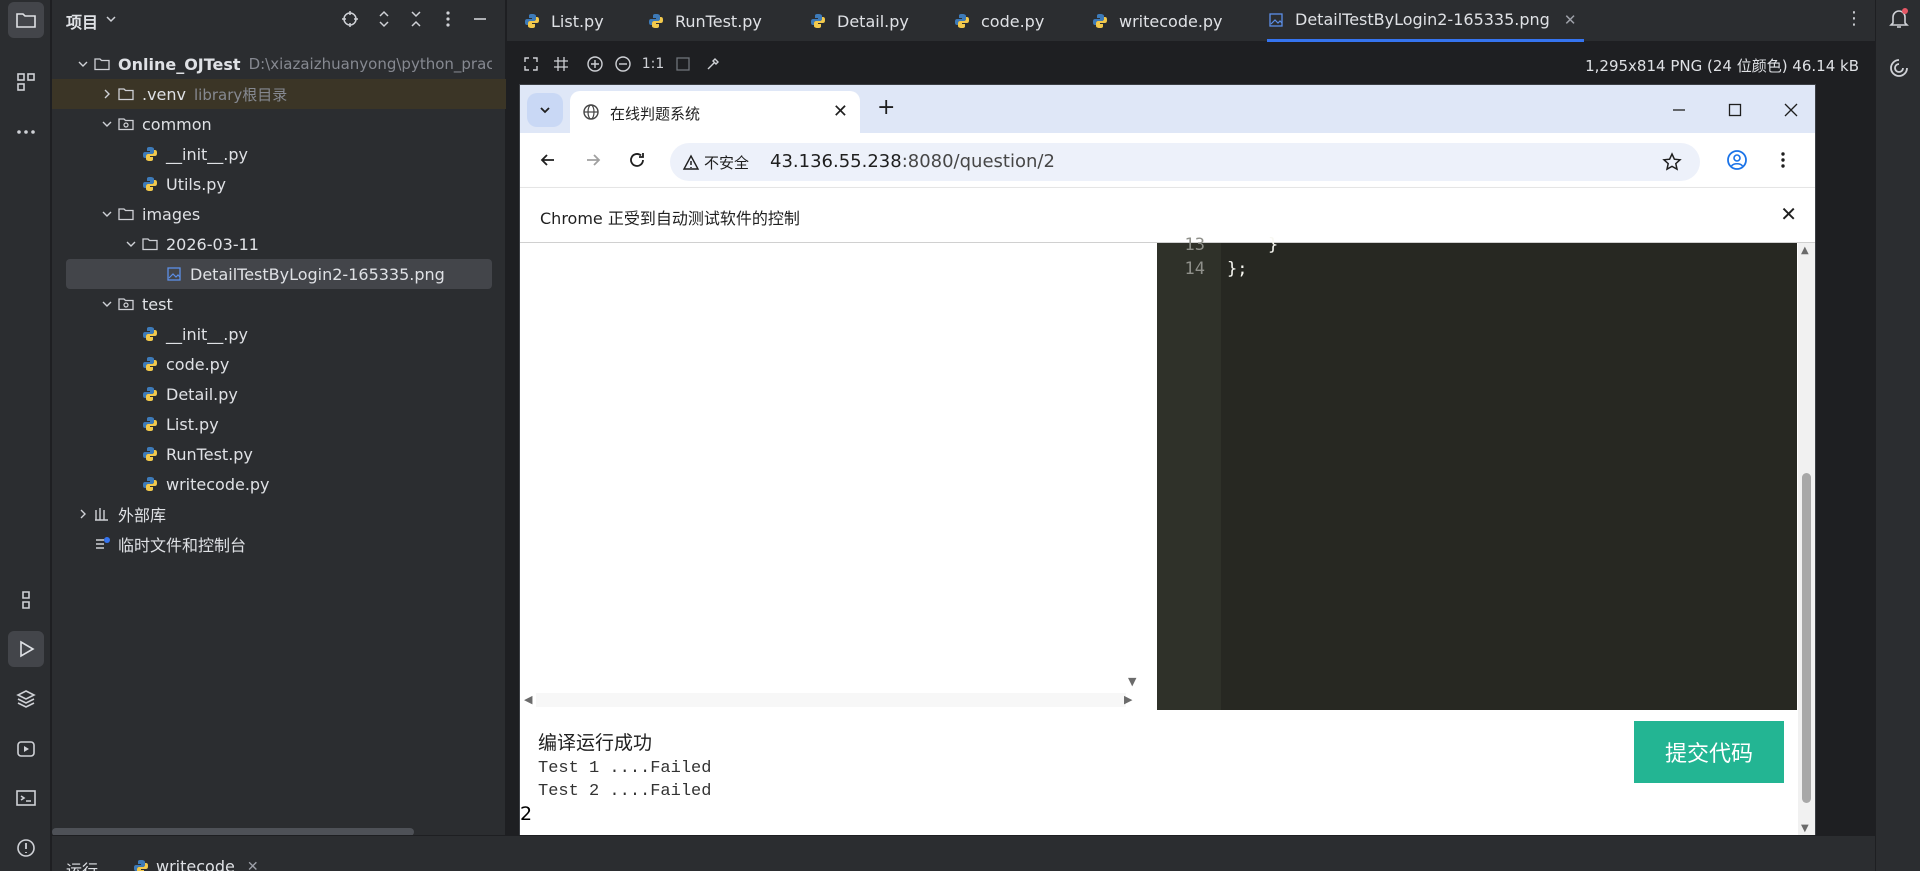  What do you see at coordinates (1783, 160) in the screenshot?
I see `browser-menu-icon` at bounding box center [1783, 160].